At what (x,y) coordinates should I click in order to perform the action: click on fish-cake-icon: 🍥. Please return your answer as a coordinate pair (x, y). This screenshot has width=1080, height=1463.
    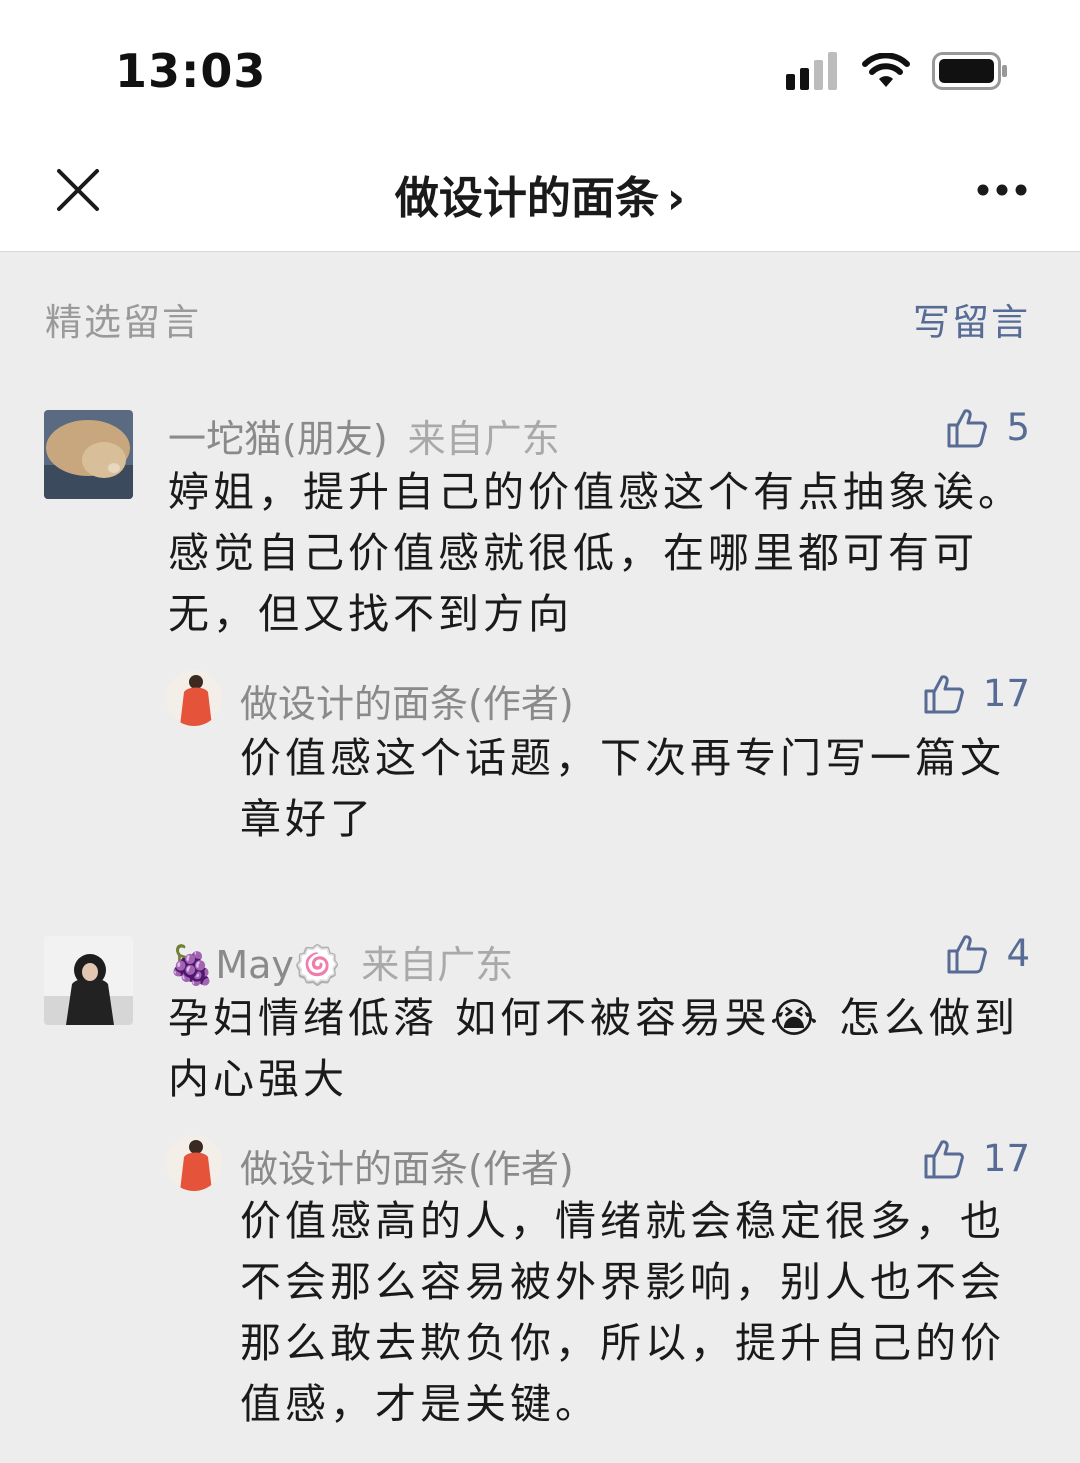
    Looking at the image, I should click on (317, 965).